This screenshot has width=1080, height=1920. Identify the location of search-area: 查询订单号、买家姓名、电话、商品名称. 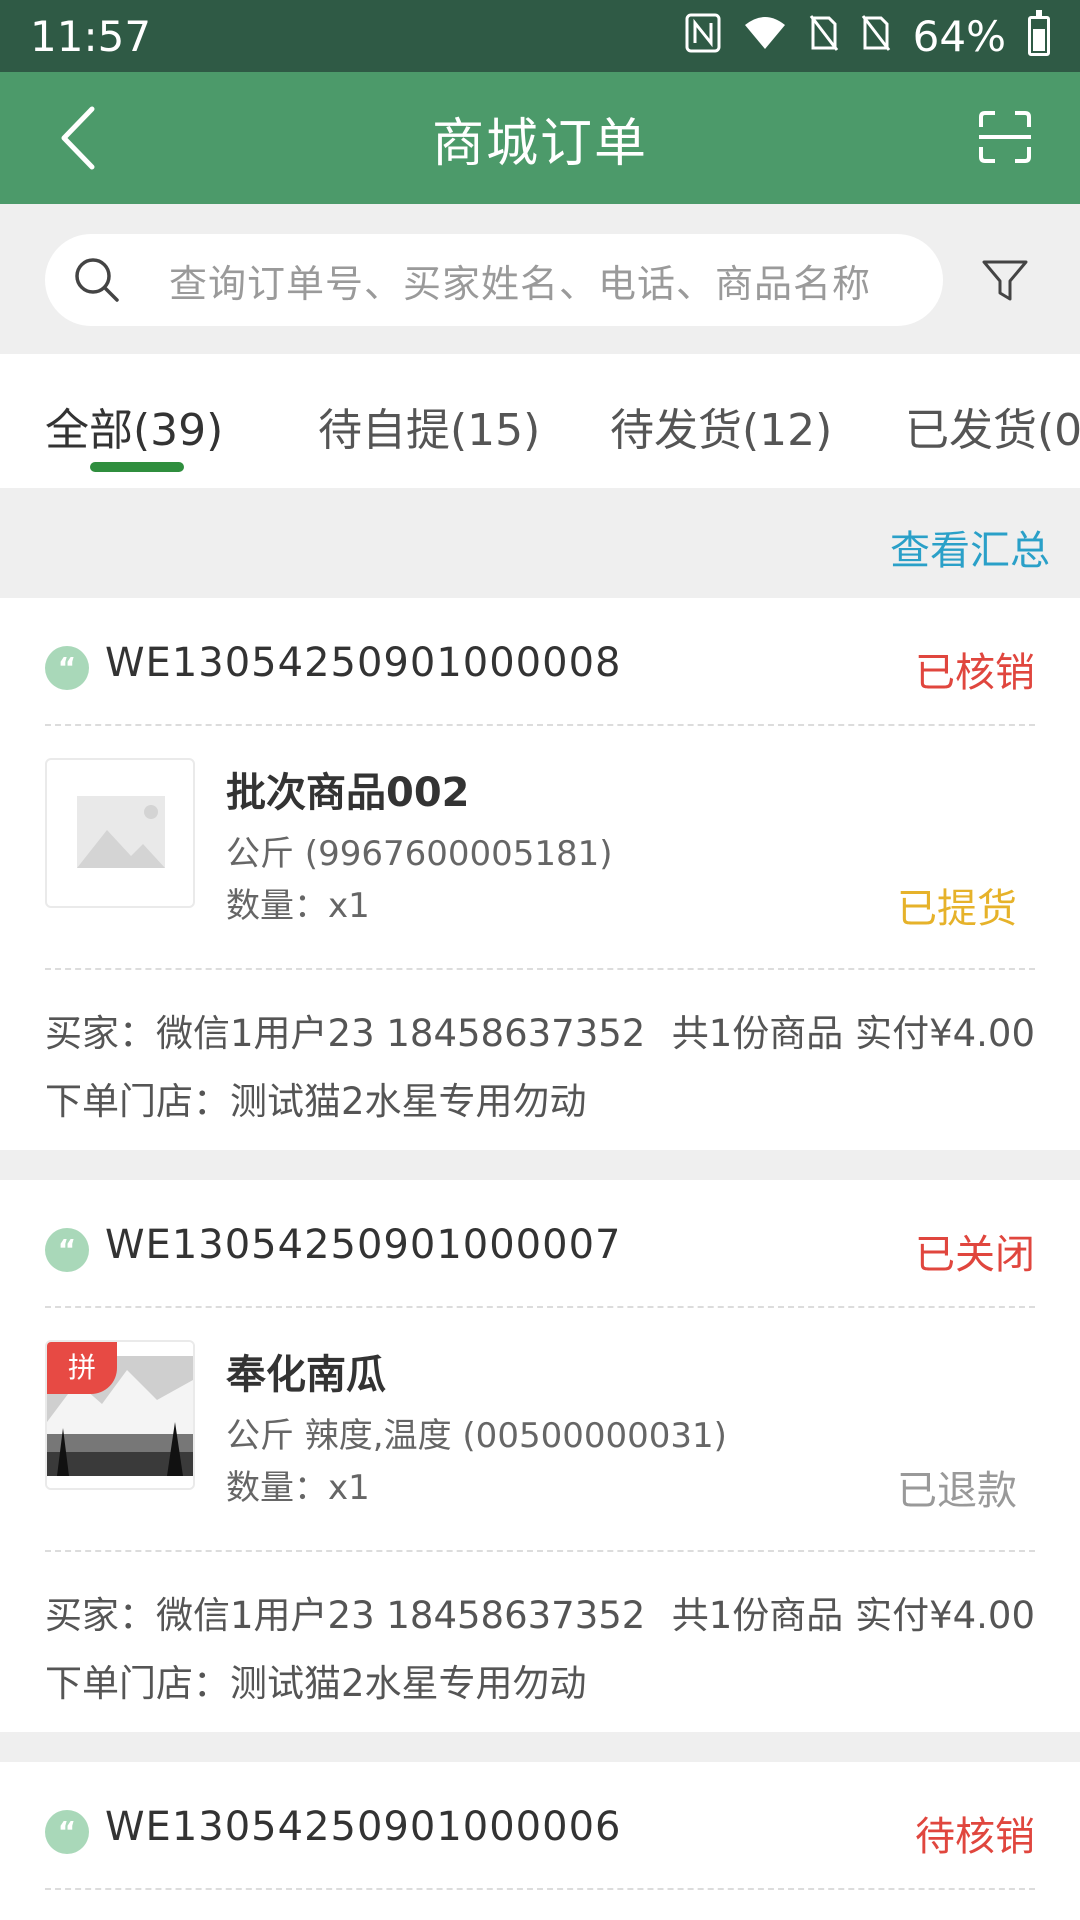
(540, 279).